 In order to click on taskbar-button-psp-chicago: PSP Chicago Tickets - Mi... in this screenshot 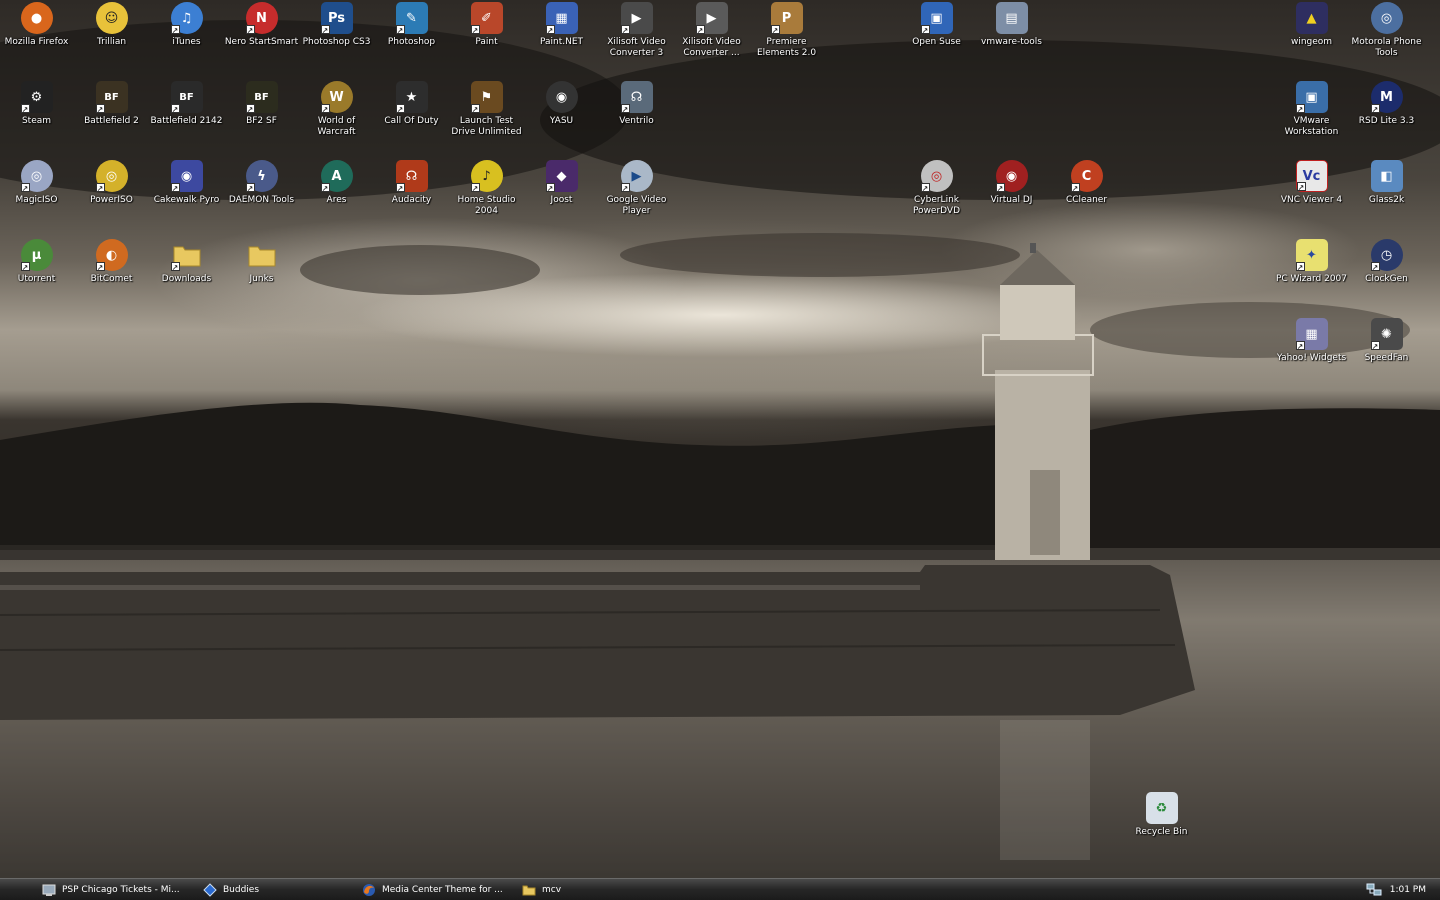, I will do `click(111, 890)`.